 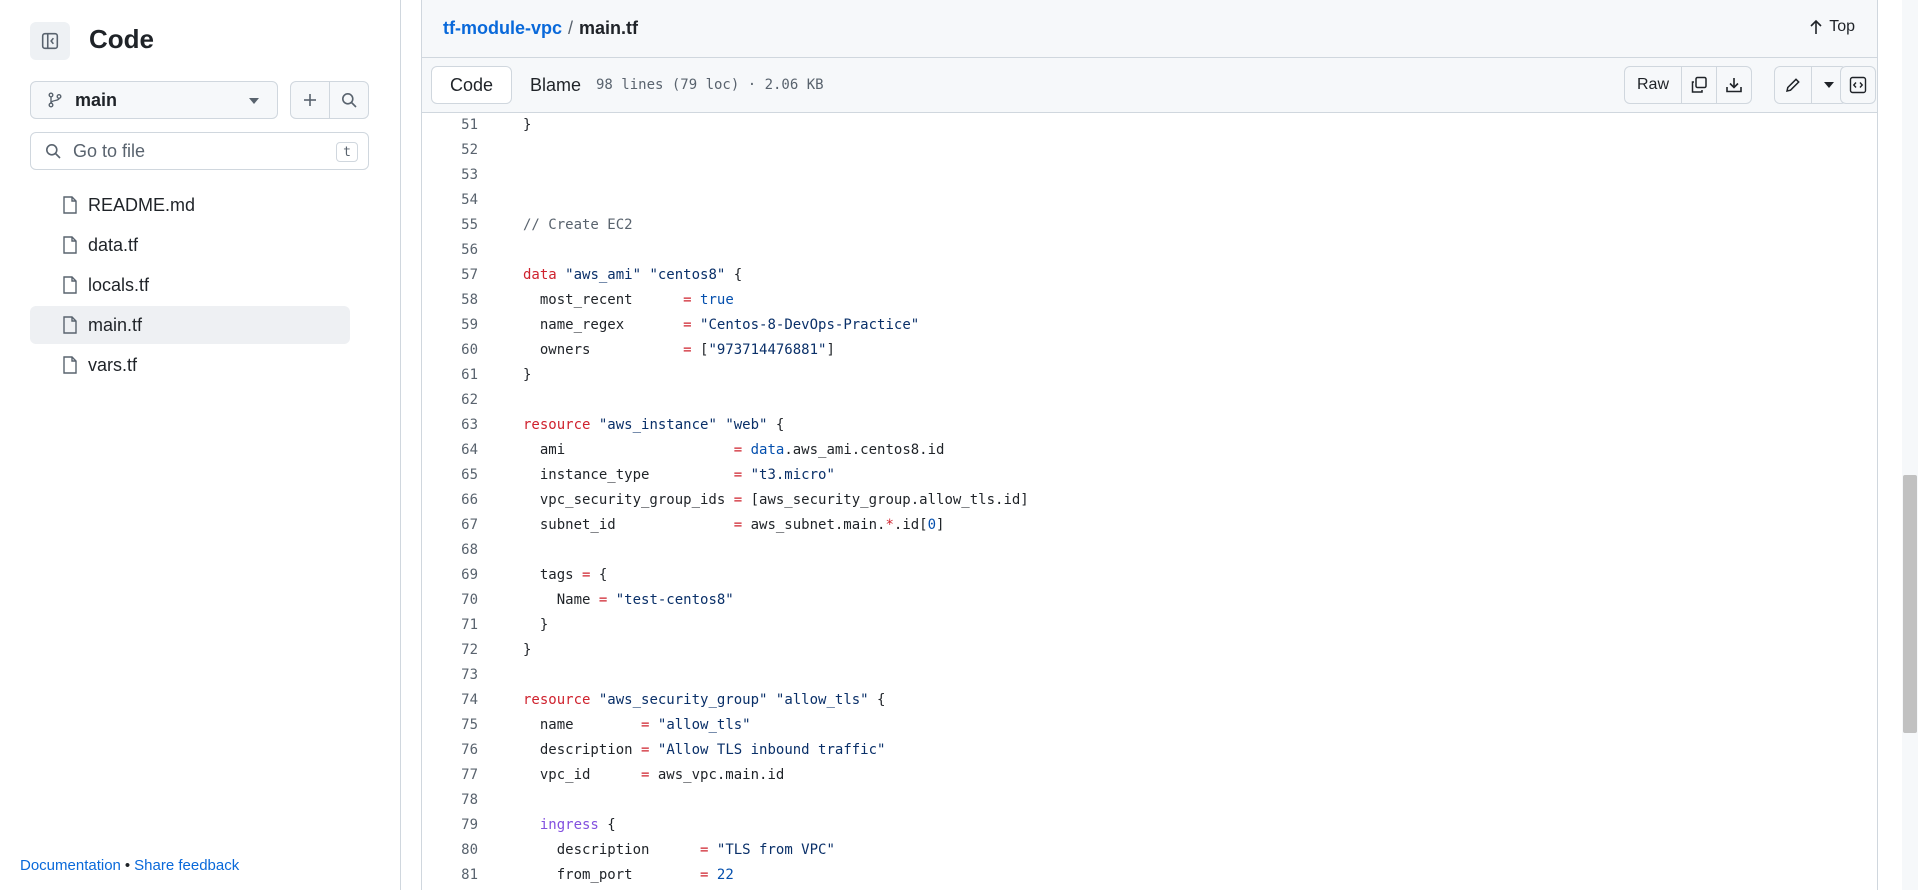 What do you see at coordinates (1910, 604) in the screenshot?
I see `page-scrollbar-thumb` at bounding box center [1910, 604].